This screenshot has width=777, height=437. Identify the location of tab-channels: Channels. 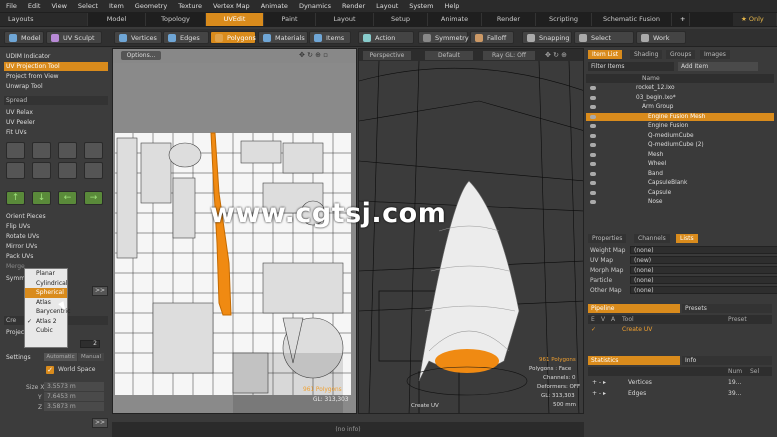
(652, 238).